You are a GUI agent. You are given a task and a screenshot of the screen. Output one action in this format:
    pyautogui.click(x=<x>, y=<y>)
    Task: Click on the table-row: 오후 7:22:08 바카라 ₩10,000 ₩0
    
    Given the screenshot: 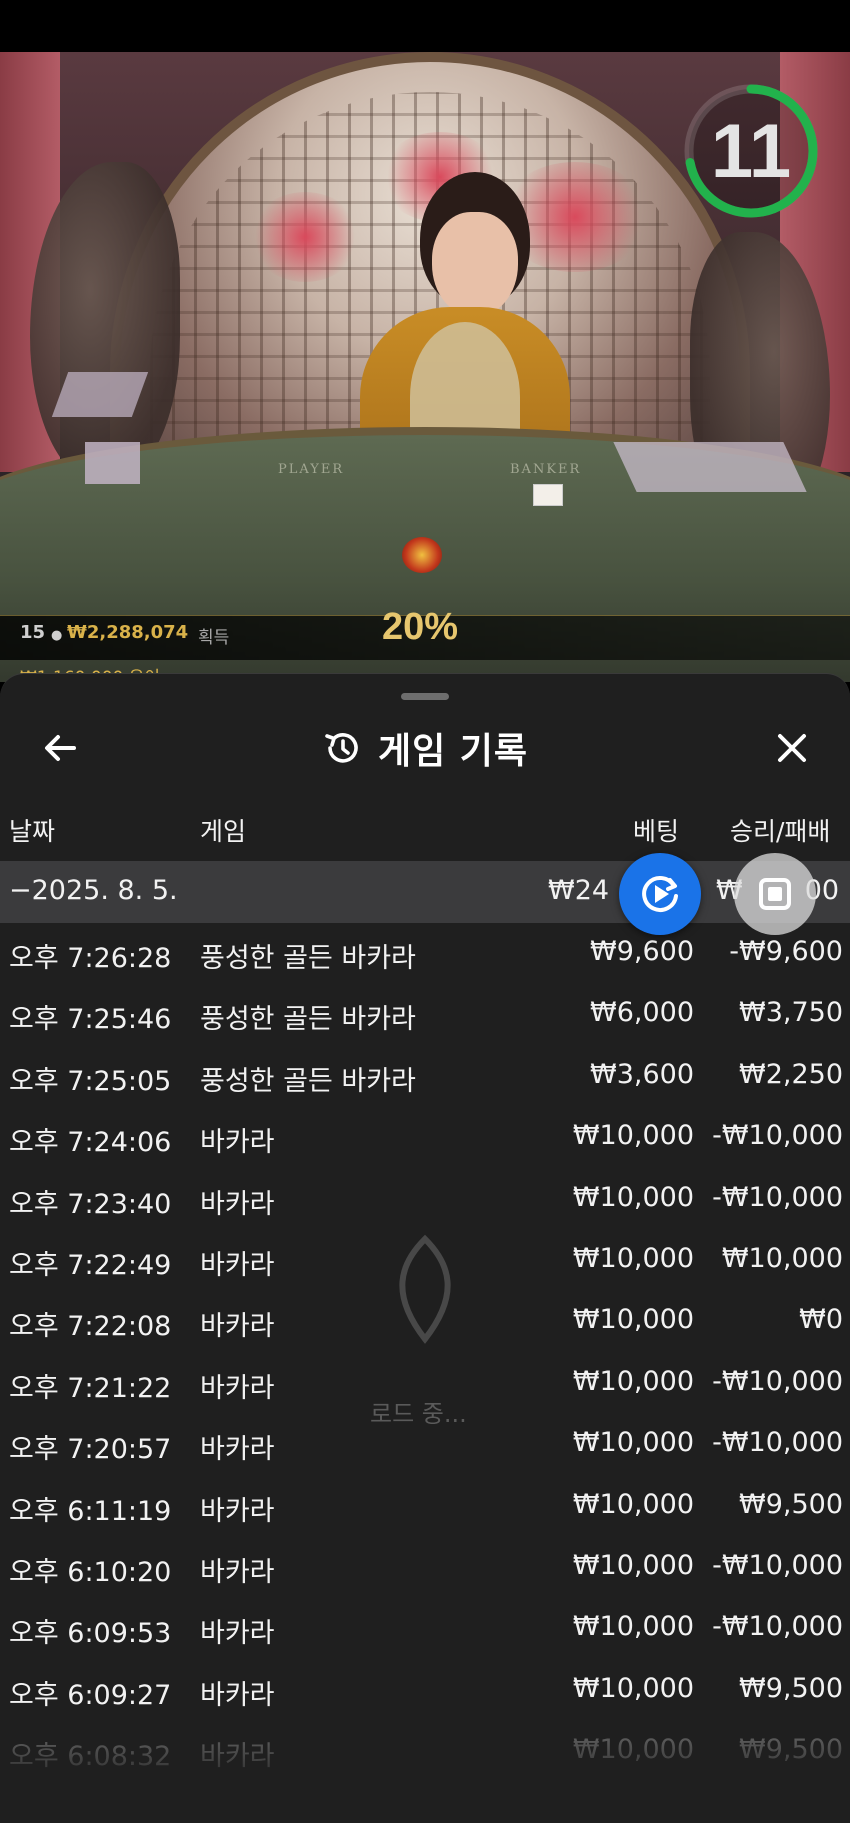 What is the action you would take?
    pyautogui.click(x=425, y=1322)
    